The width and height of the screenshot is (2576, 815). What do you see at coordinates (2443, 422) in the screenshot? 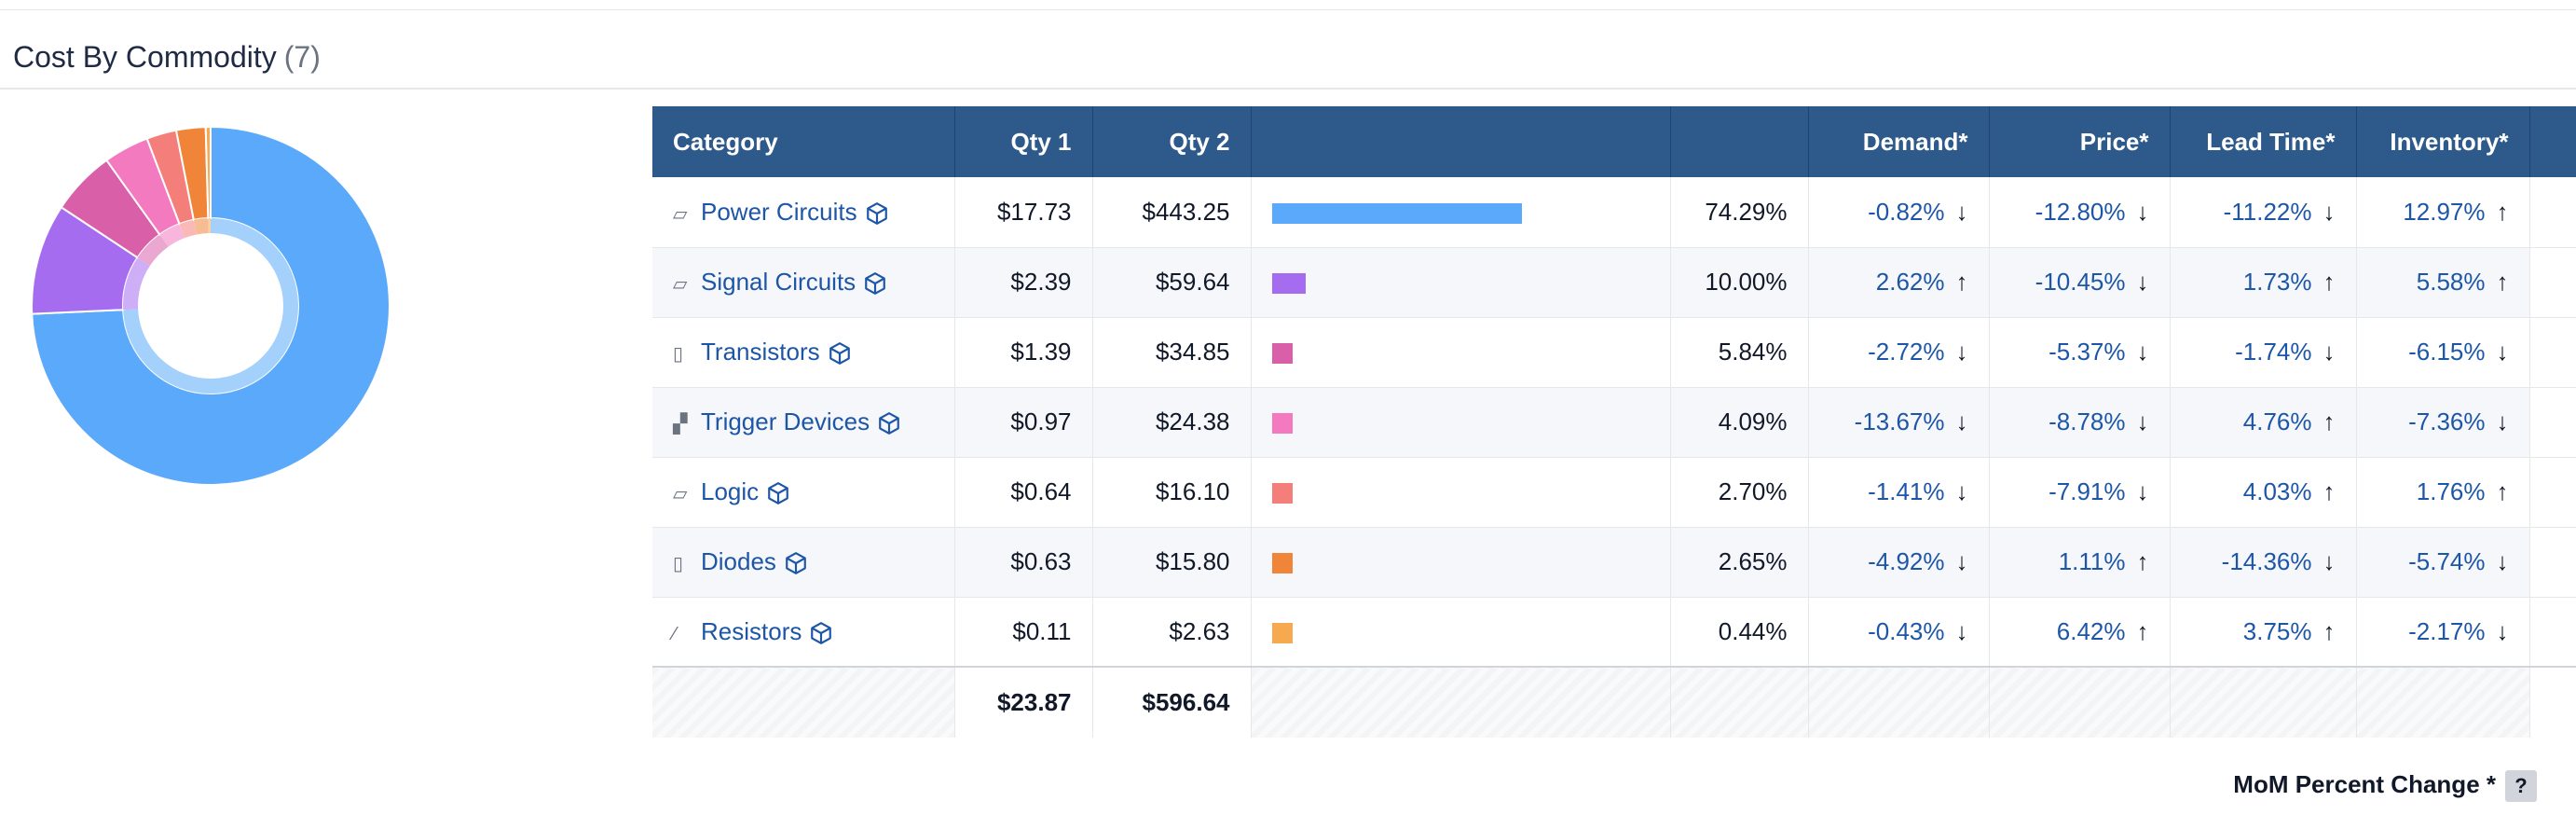
I see `inventory-cell: -7.36% ↓` at bounding box center [2443, 422].